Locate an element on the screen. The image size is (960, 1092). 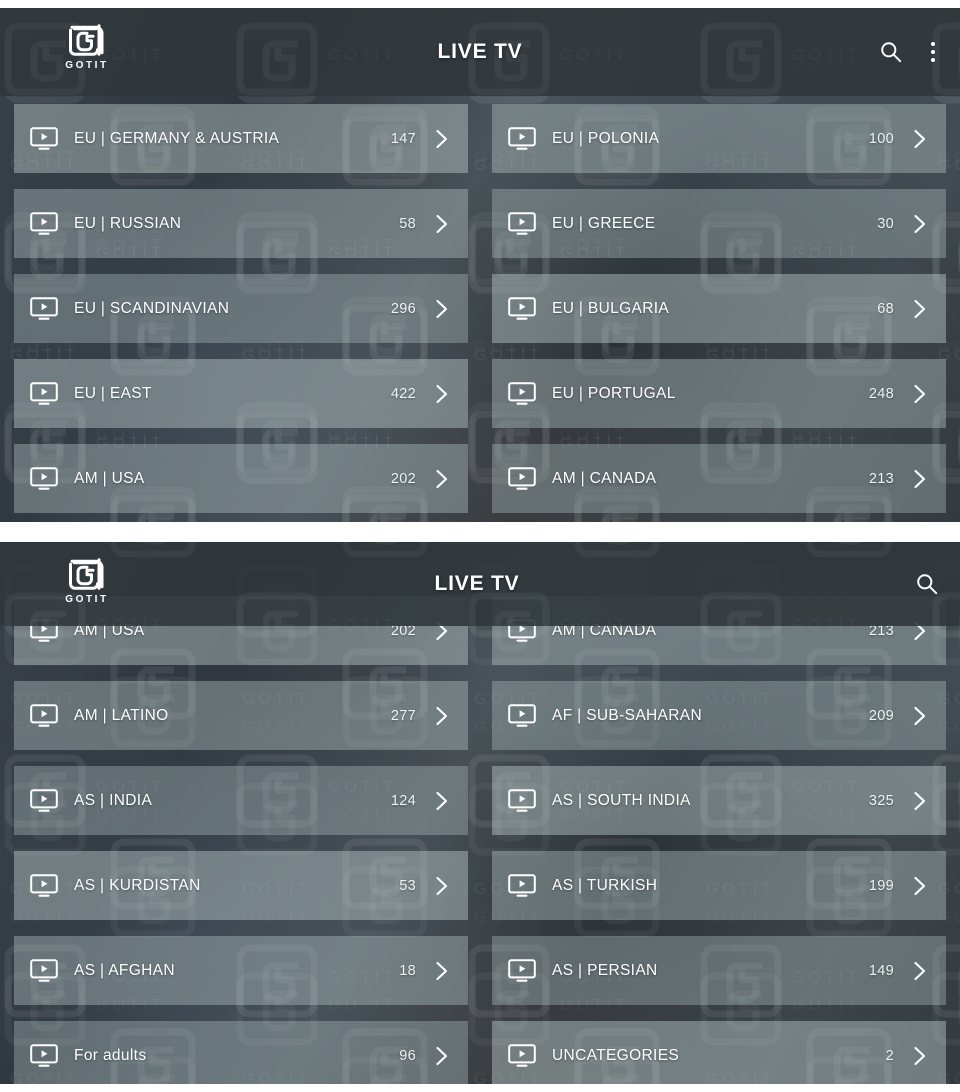
category-item-label: AM | USA is located at coordinates (109, 478).